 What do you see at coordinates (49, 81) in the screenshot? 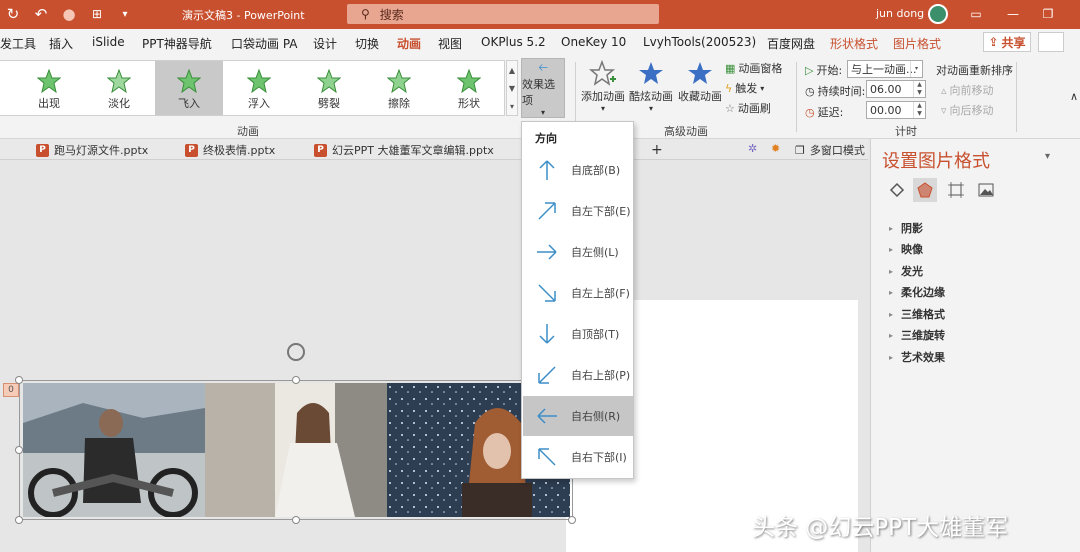
I see `star-icon` at bounding box center [49, 81].